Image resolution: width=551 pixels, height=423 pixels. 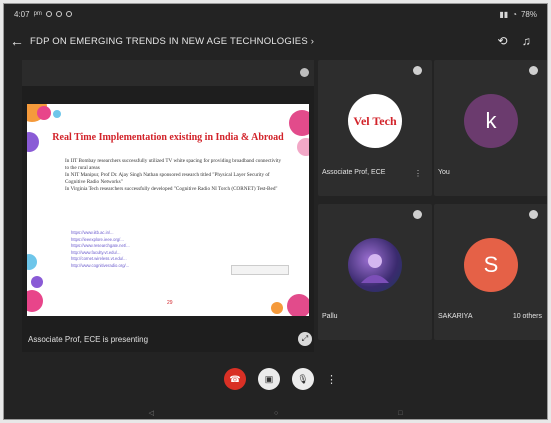 I want to click on status-right: ▮▮ ◔ 78%, so click(x=518, y=14).